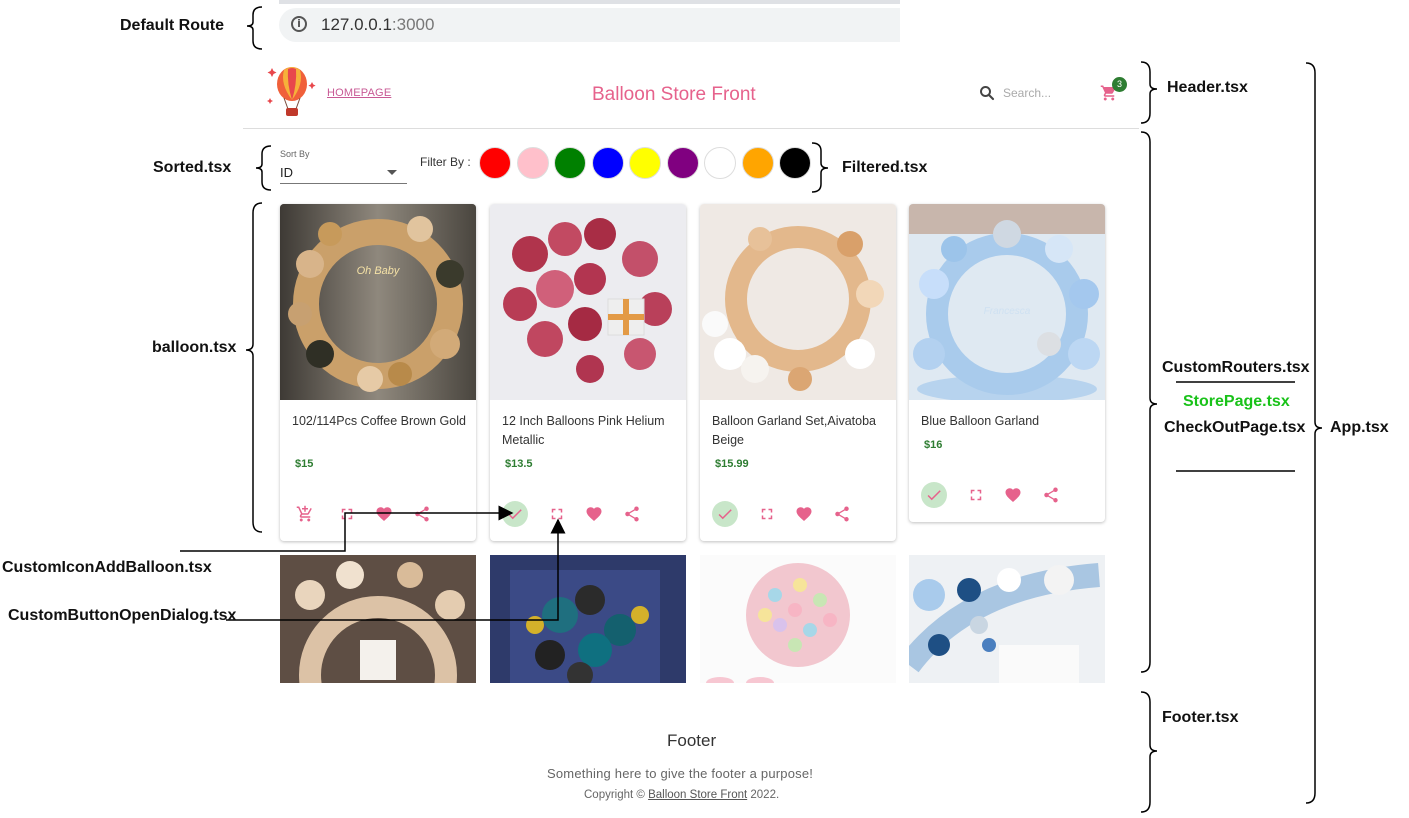  I want to click on info-icon: i, so click(299, 24).